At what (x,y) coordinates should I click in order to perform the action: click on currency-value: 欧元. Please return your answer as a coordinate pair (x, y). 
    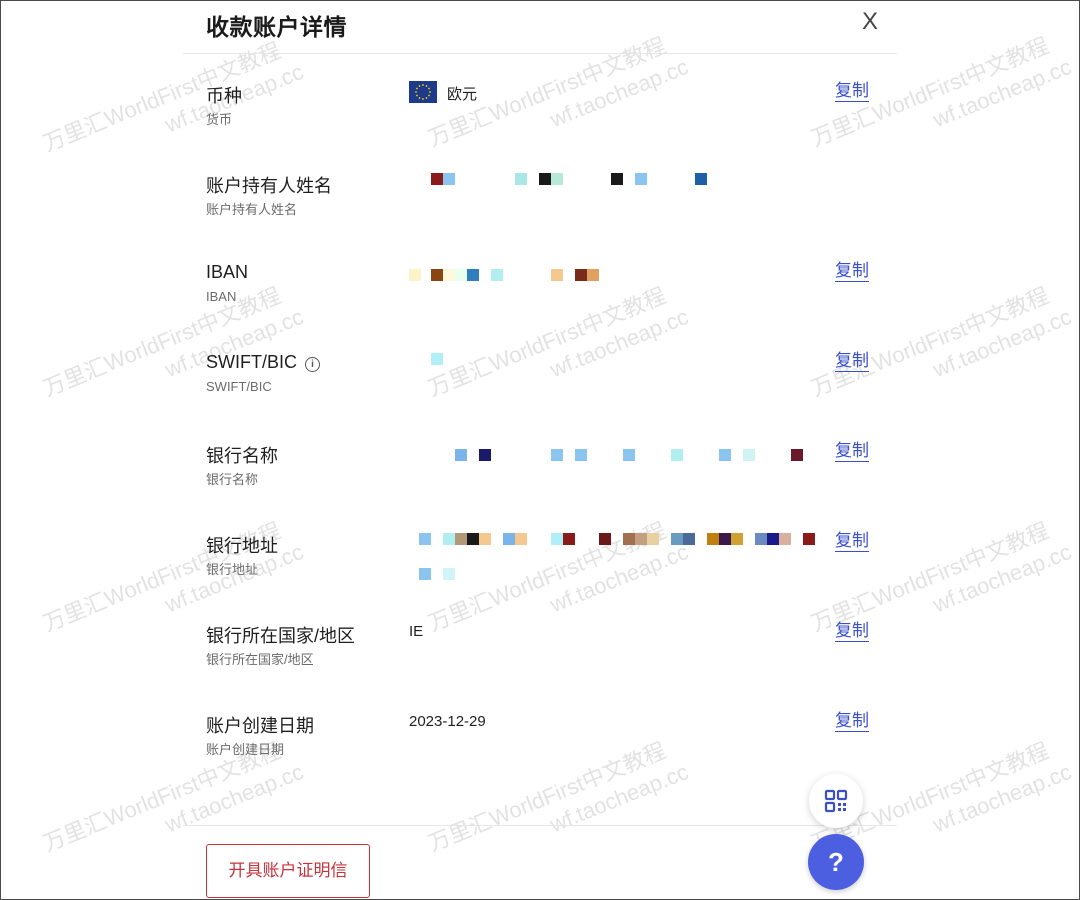
    Looking at the image, I should click on (462, 94).